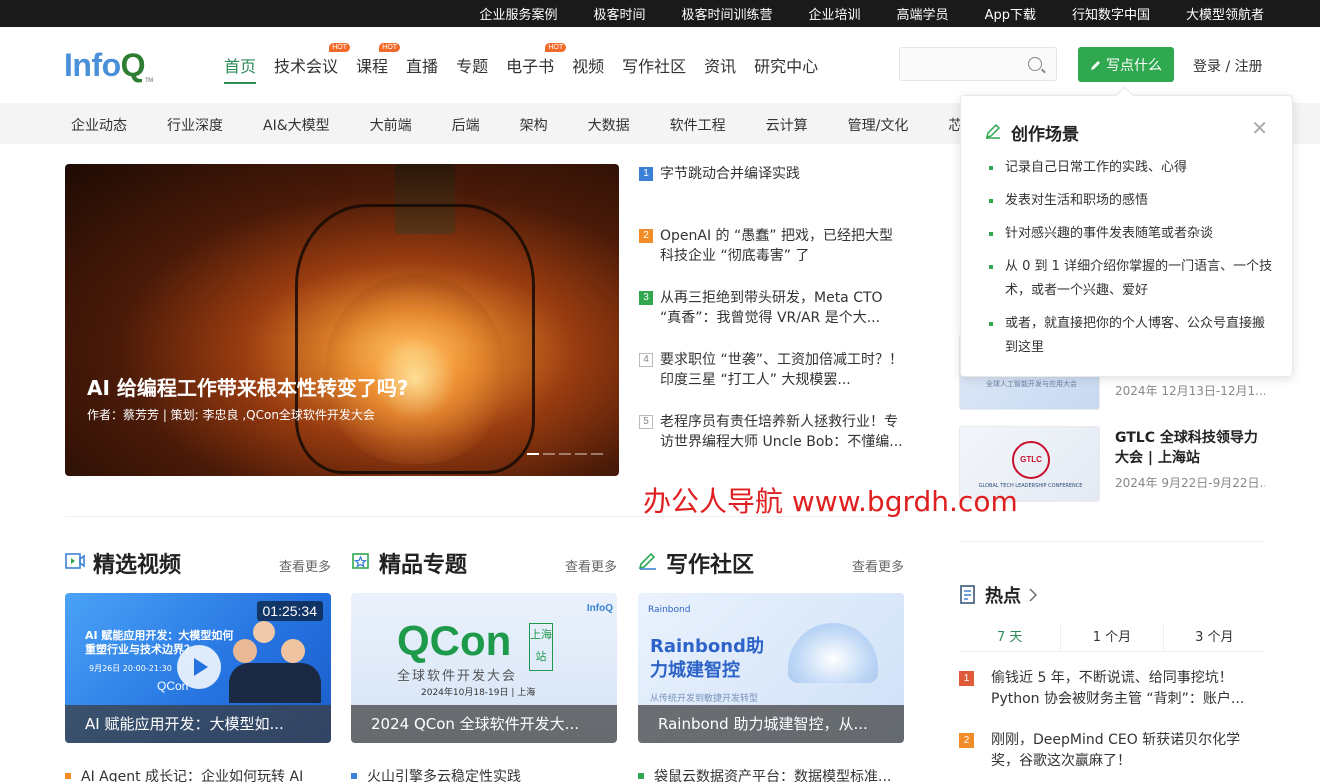 The width and height of the screenshot is (1320, 782). What do you see at coordinates (771, 246) in the screenshot?
I see `headline-item: 2 OpenAI 的 “愚蠢” 把戏，已经把大型科技企业 “彻底毒害” 了` at bounding box center [771, 246].